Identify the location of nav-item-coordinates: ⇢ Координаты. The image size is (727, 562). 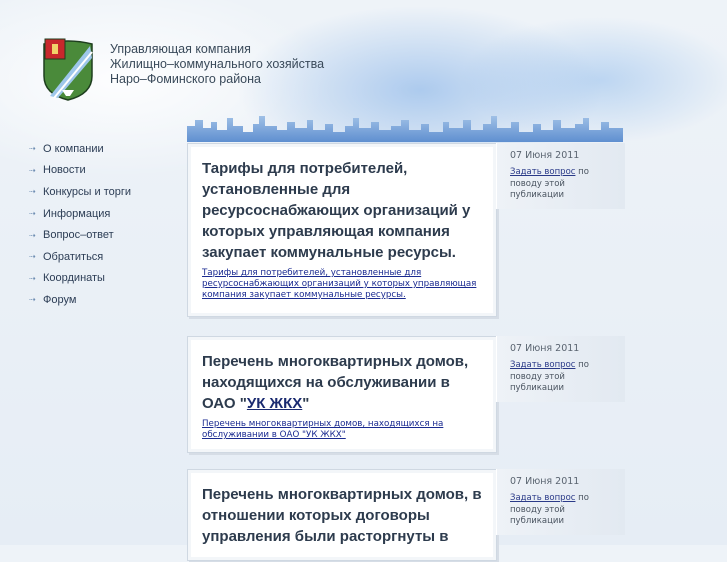
(104, 279).